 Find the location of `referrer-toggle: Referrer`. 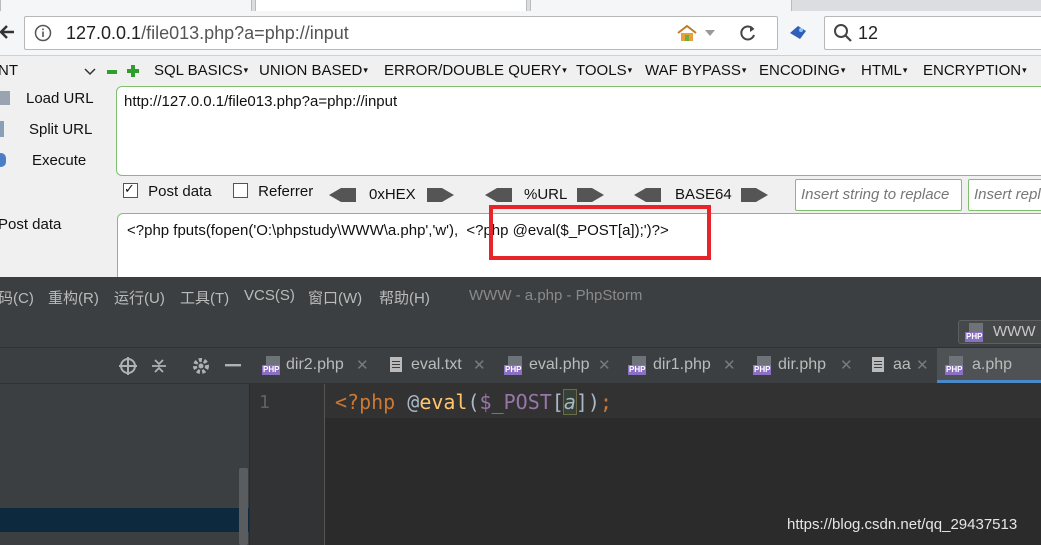

referrer-toggle: Referrer is located at coordinates (273, 196).